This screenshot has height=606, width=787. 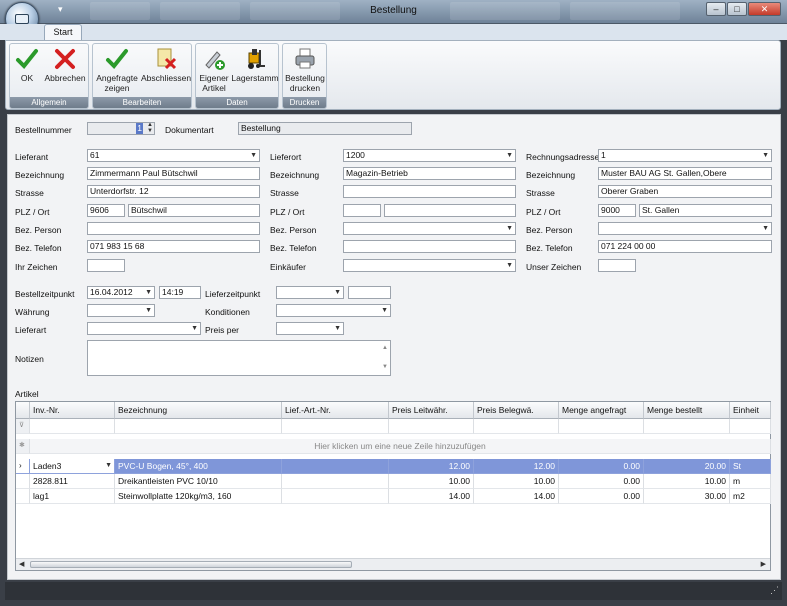 What do you see at coordinates (72, 410) in the screenshot?
I see `column-header-inv-nr: Inv.-Nr.` at bounding box center [72, 410].